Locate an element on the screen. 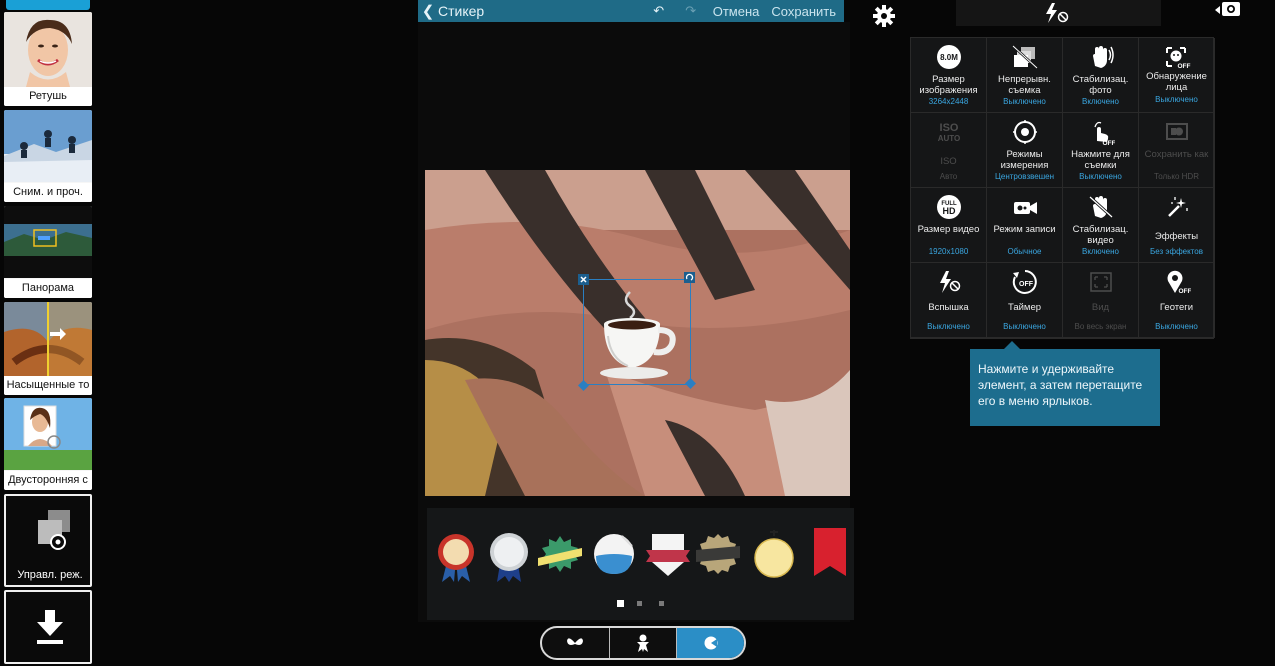 This screenshot has width=1275, height=666. setting-picture-stabilization: Стабилизац. фото Включено is located at coordinates (1101, 75).